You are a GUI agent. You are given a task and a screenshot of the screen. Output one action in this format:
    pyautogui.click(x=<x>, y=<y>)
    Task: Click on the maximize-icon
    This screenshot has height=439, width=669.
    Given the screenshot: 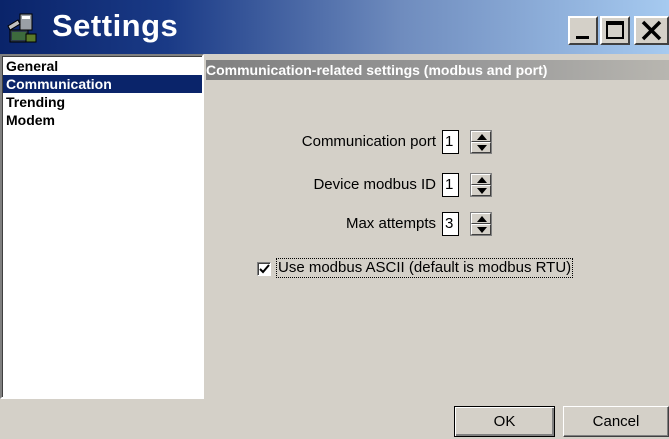 What is the action you would take?
    pyautogui.click(x=615, y=30)
    